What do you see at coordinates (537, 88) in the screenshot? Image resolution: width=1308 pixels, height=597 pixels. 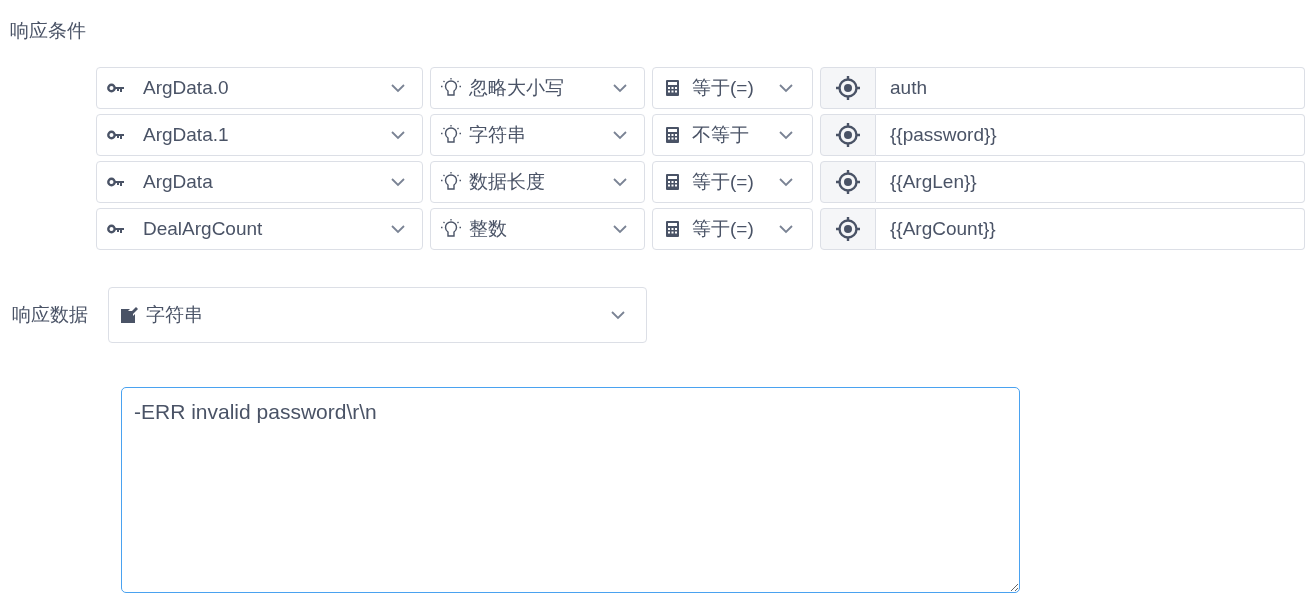 I see `match-type-select: 忽略大小写` at bounding box center [537, 88].